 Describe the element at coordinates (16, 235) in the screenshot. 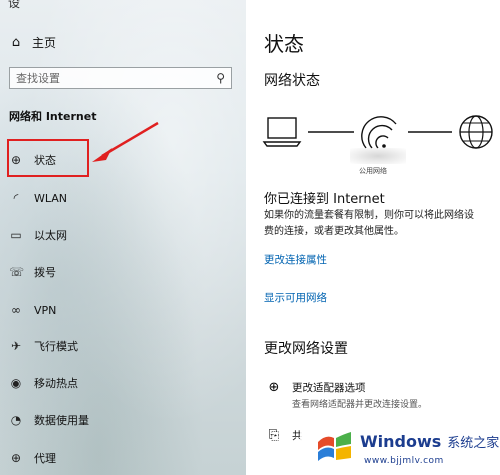

I see `ethernet-icon: ▭` at that location.